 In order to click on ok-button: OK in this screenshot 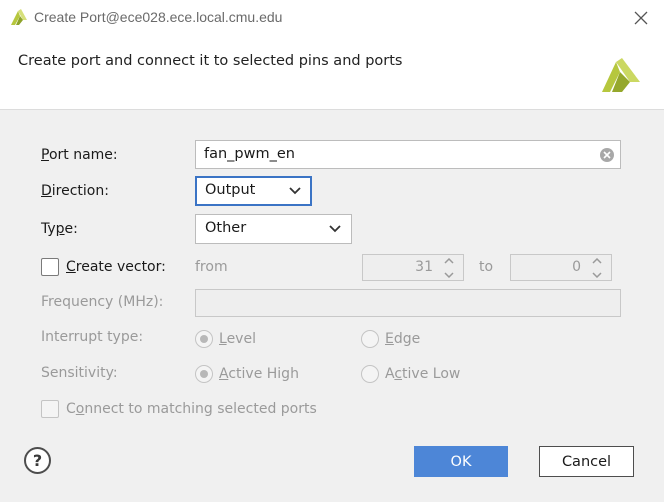, I will do `click(461, 461)`.